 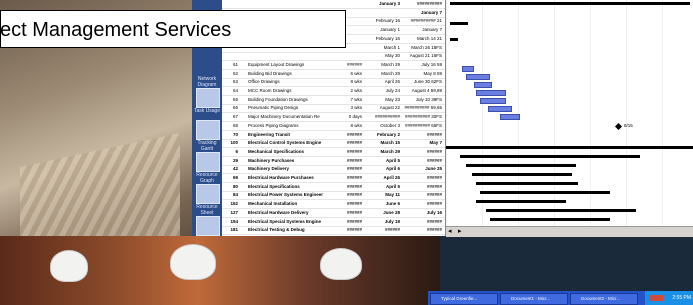 I want to click on task-row: 29 Machinery Purchases ###### April 5 ######, so click(x=333, y=161).